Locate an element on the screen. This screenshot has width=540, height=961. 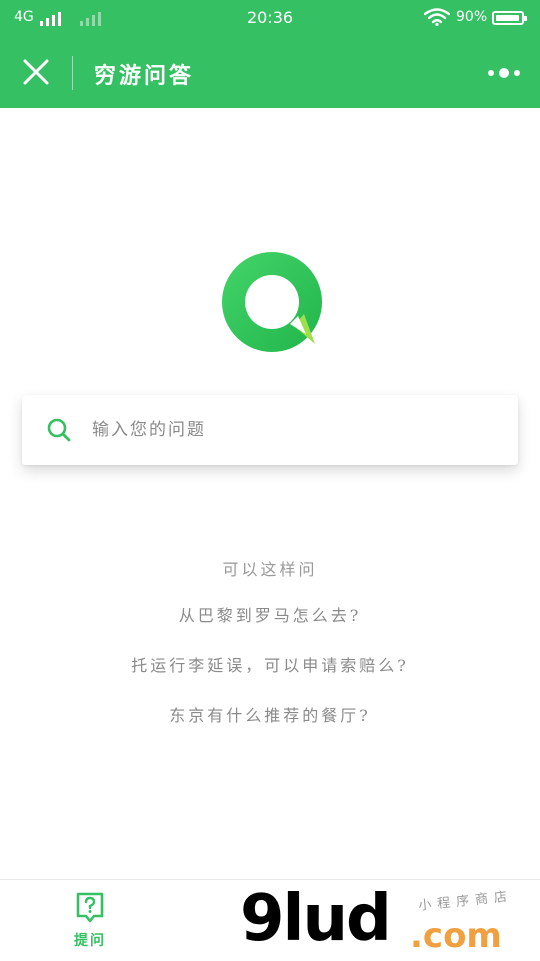
tab-ask: 提问 is located at coordinates (90, 922).